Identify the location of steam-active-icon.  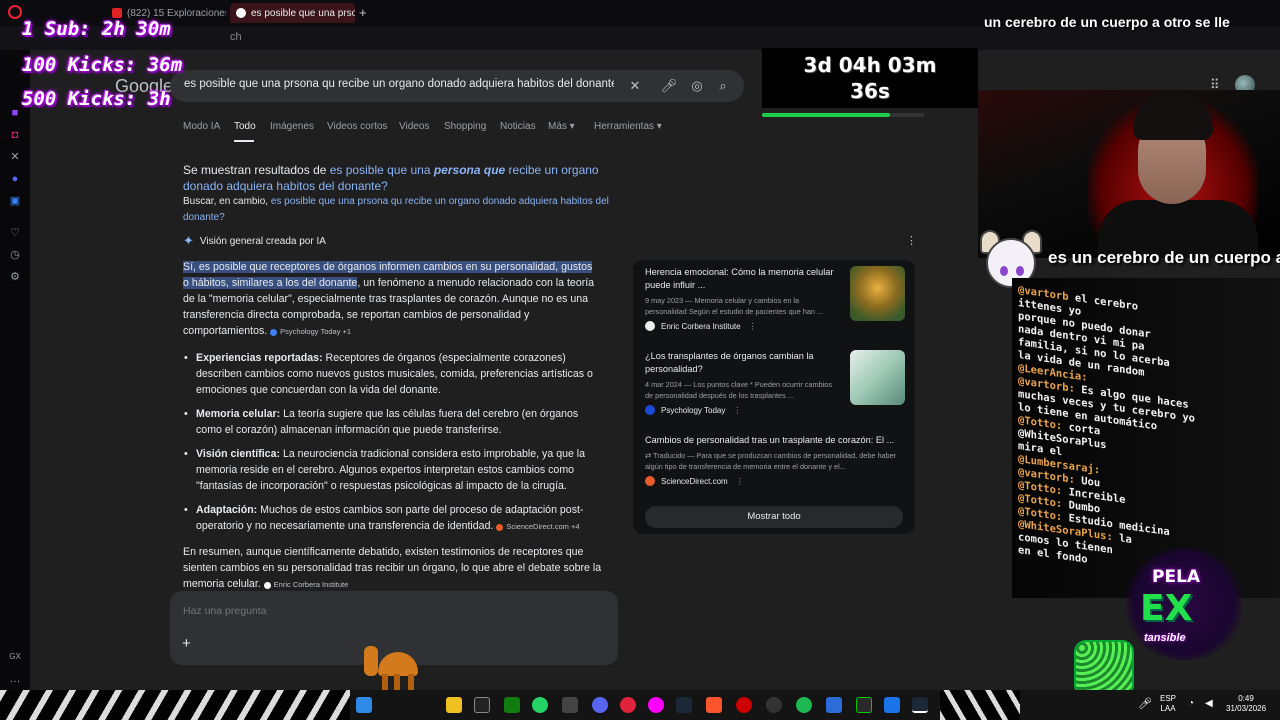
(920, 705).